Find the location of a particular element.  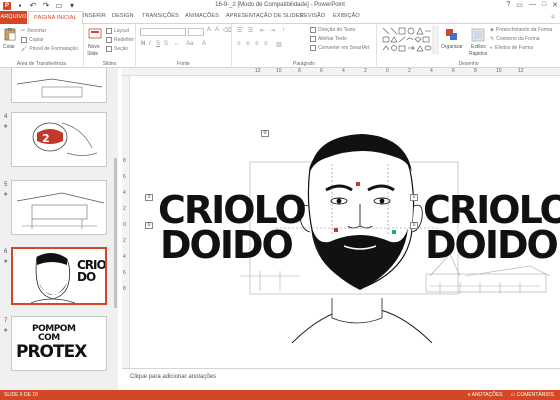

slide-number: 6 is located at coordinates (6, 252).